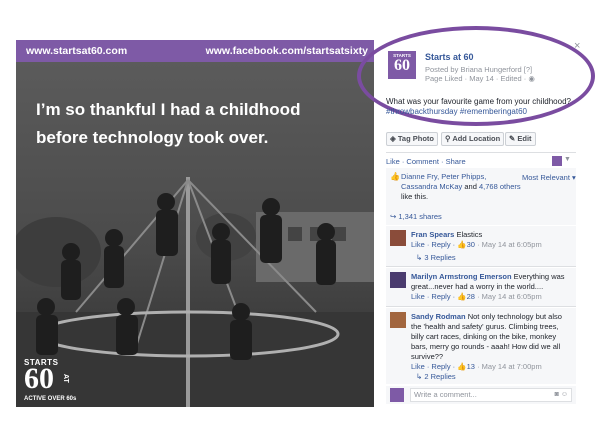 The width and height of the screenshot is (600, 425). What do you see at coordinates (557, 161) in the screenshot?
I see `page-selector-avatar` at bounding box center [557, 161].